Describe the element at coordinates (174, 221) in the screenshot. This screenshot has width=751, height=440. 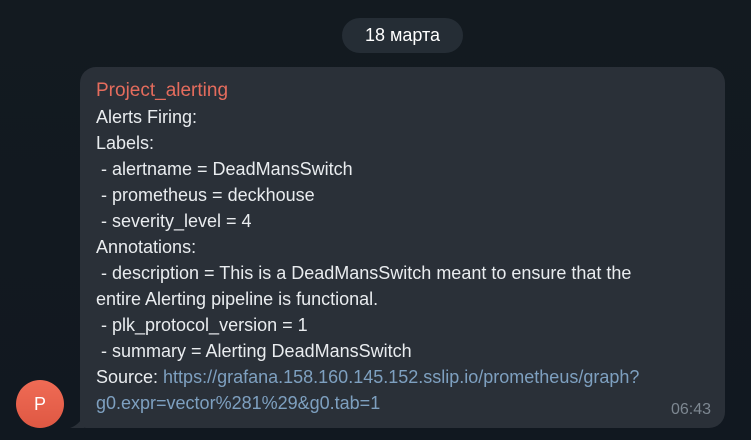
I see `message-line: - severity_level = 4` at that location.